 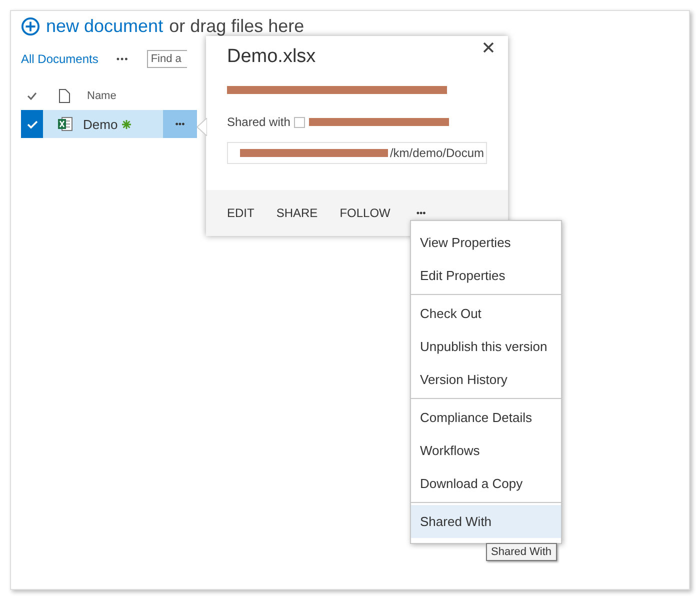 I want to click on shared-with-label: Shared with, so click(x=258, y=122).